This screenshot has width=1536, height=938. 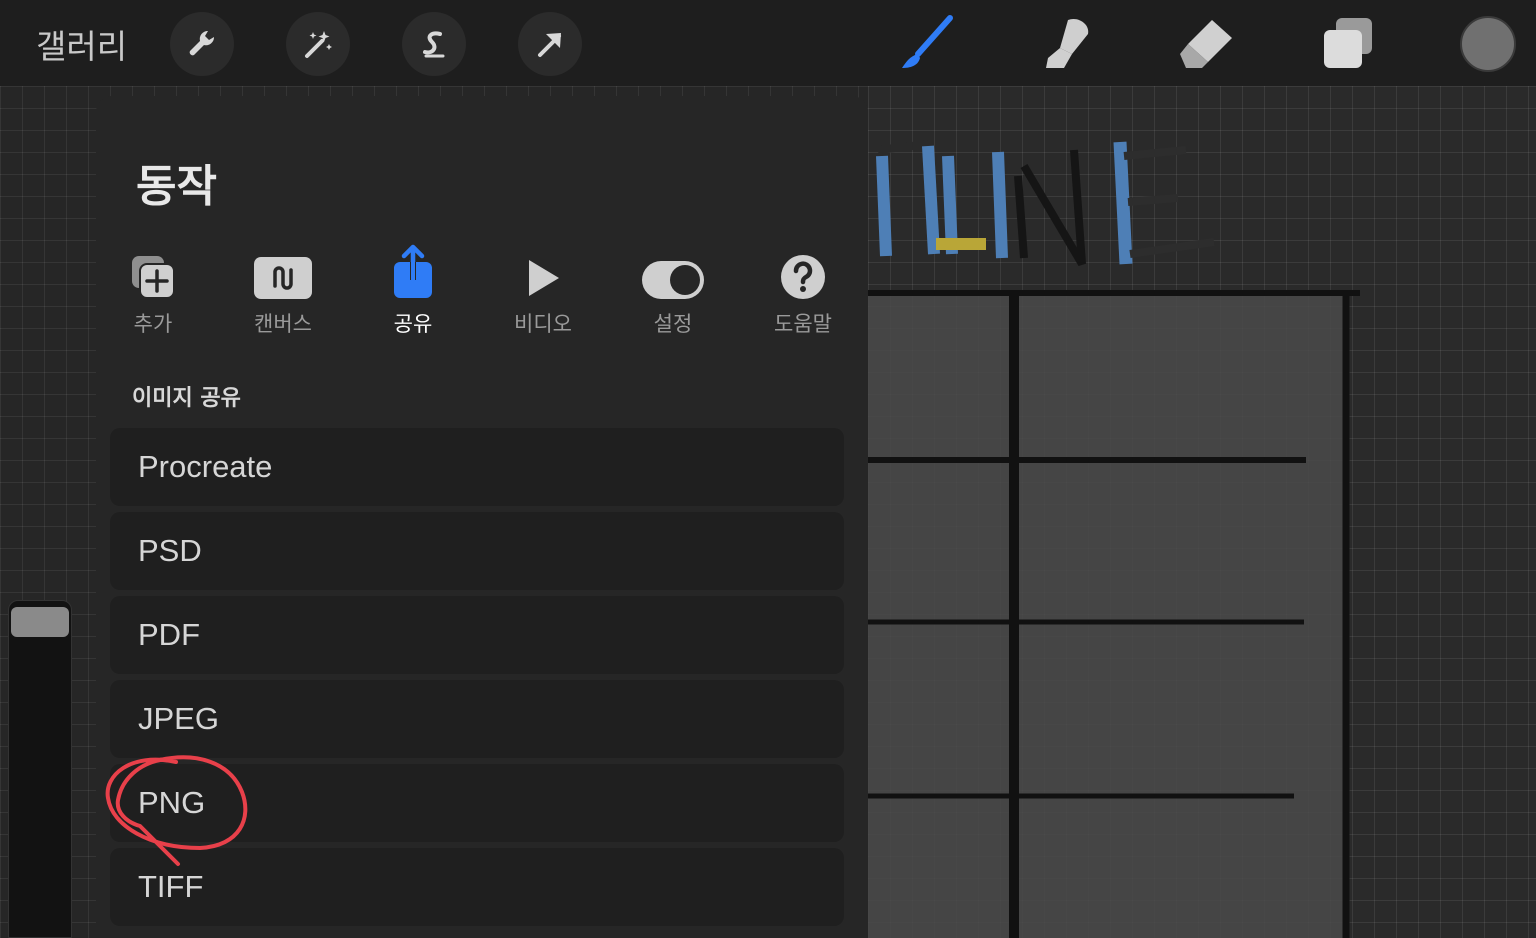 I want to click on help-icon, so click(x=803, y=272).